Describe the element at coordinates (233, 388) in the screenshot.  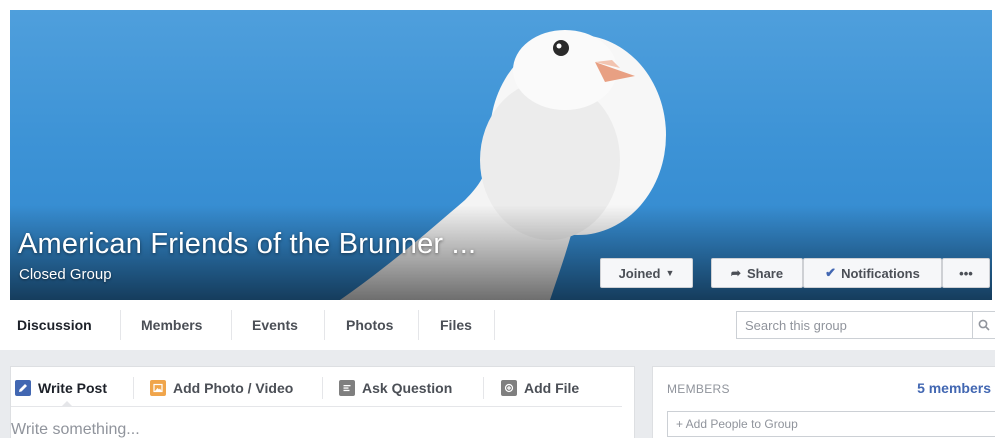
I see `add-photo-video-label: Add Photo / Video` at that location.